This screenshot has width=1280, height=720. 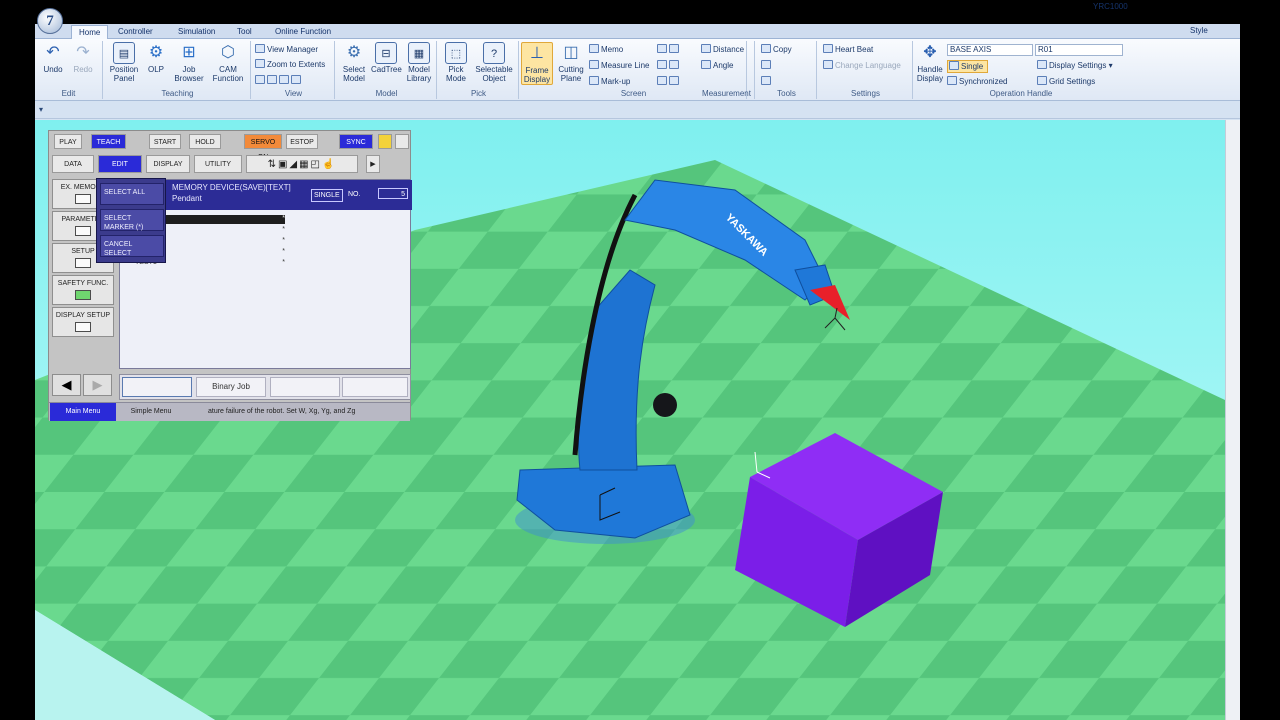 I want to click on pendant-menu-utility: UTILITY, so click(x=218, y=164).